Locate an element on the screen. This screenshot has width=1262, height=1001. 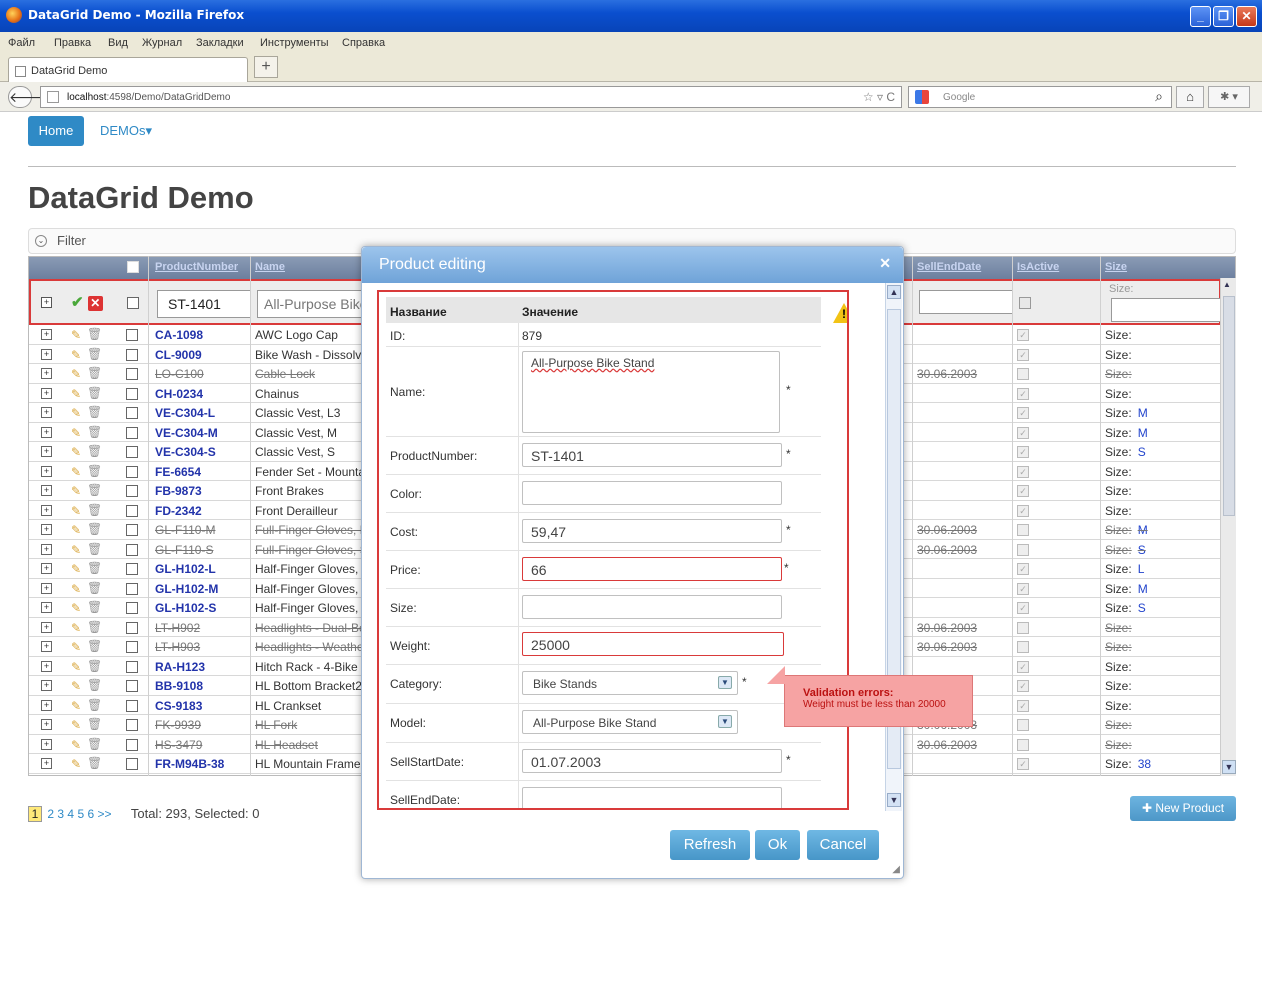
cell-productnumber: CH-0234 is located at coordinates (179, 394).